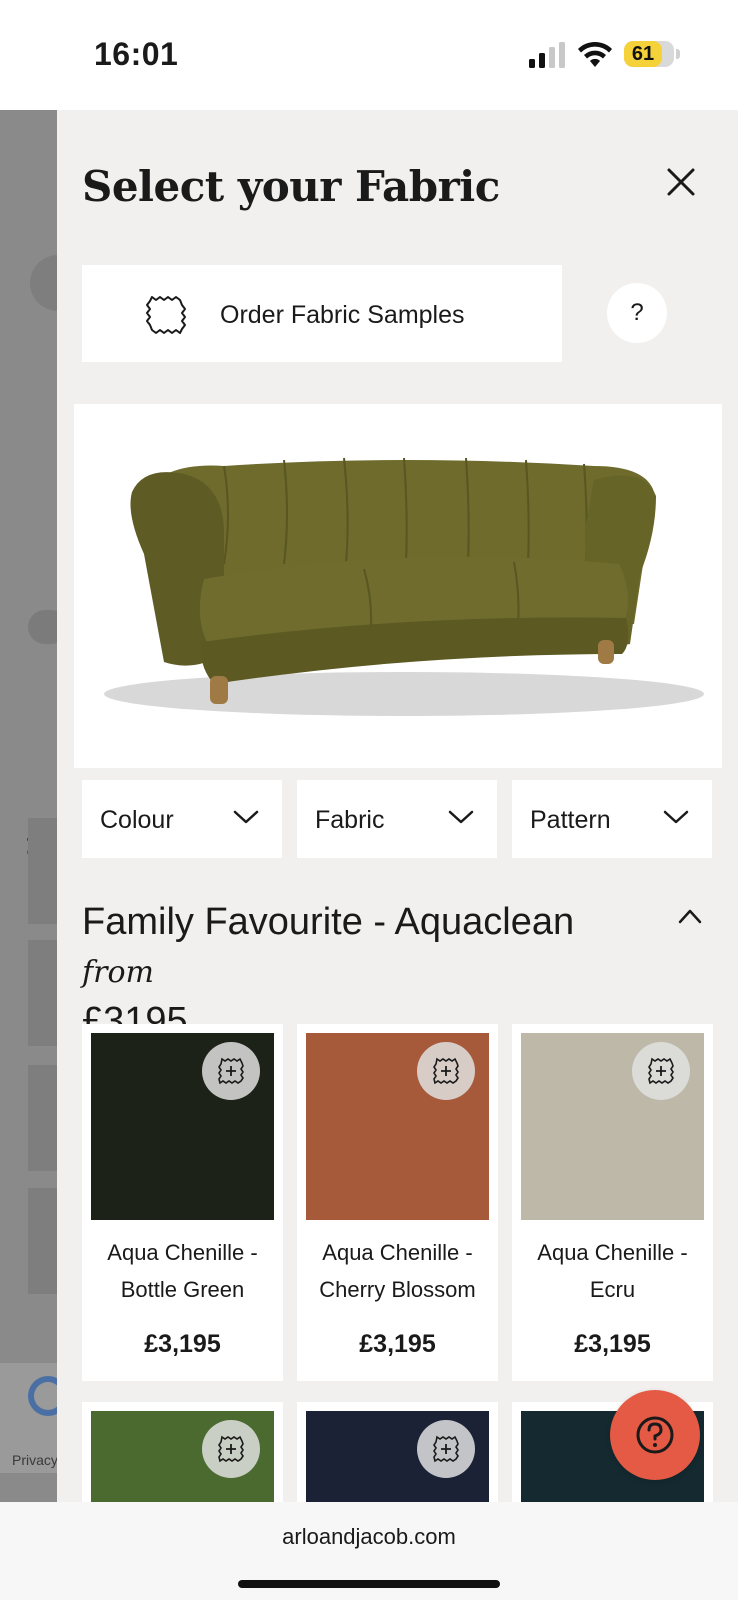 This screenshot has width=738, height=1600. I want to click on url-text: arloandjacob.com, so click(369, 1537).